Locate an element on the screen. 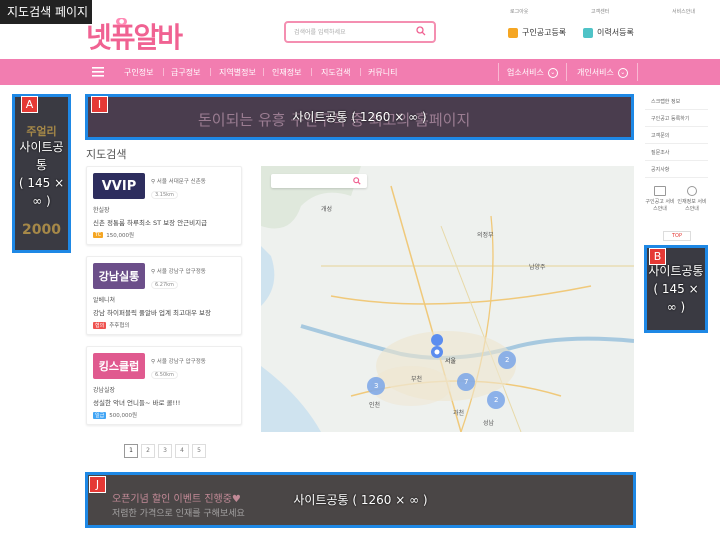 The width and height of the screenshot is (720, 550). sidebar-item-survey: 질문조사 is located at coordinates (676, 153).